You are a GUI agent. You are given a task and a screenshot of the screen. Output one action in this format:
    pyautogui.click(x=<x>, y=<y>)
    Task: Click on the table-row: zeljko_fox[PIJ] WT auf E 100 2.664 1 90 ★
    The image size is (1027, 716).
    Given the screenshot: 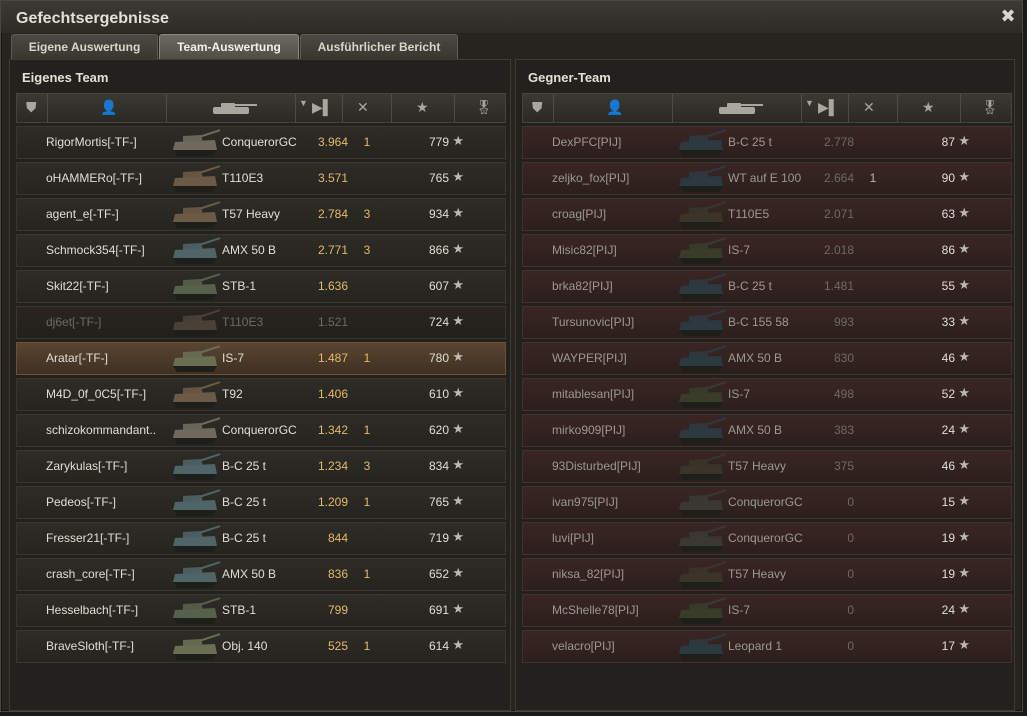 What is the action you would take?
    pyautogui.click(x=767, y=178)
    